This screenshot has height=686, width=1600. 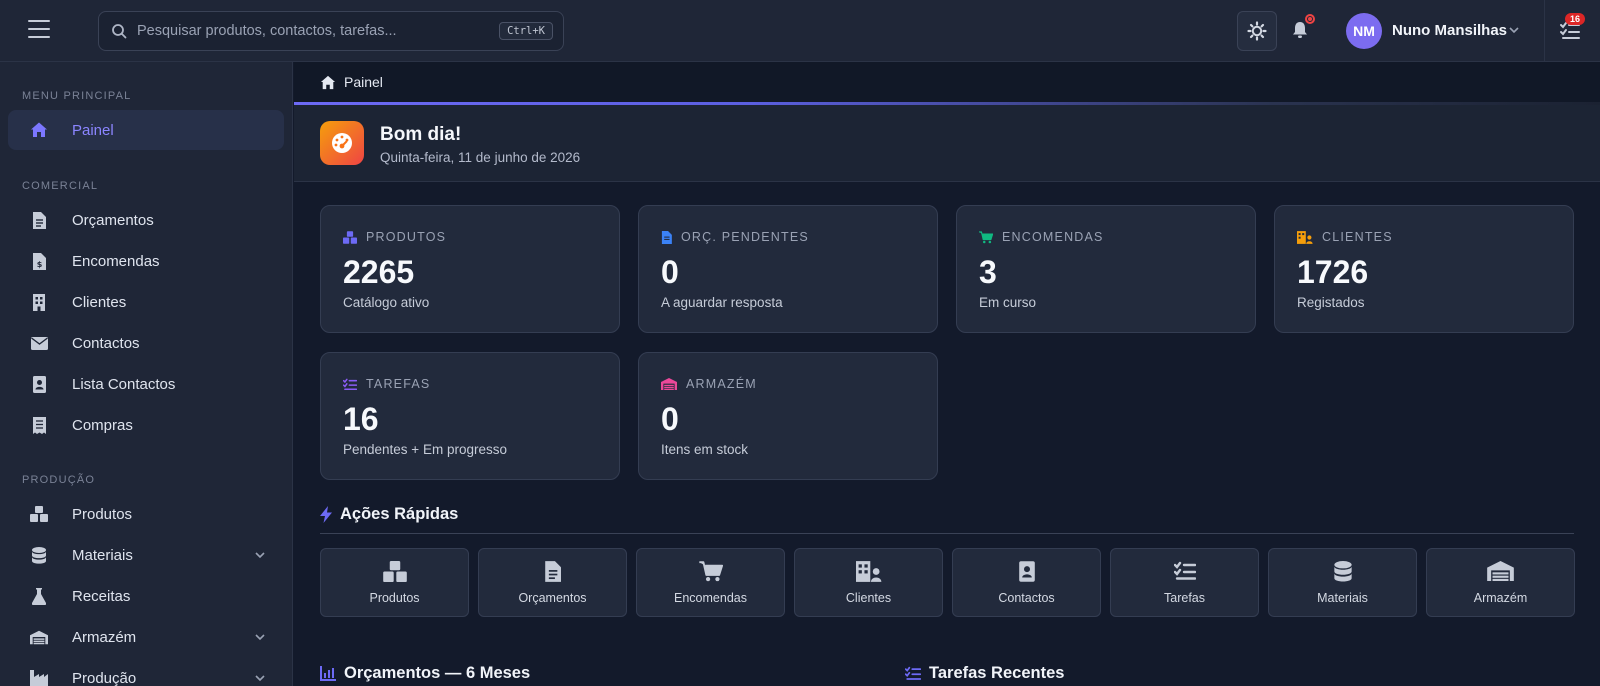 What do you see at coordinates (470, 269) in the screenshot?
I see `stat-card-produtos: PRODUTOS 2265 Catálogo ativo` at bounding box center [470, 269].